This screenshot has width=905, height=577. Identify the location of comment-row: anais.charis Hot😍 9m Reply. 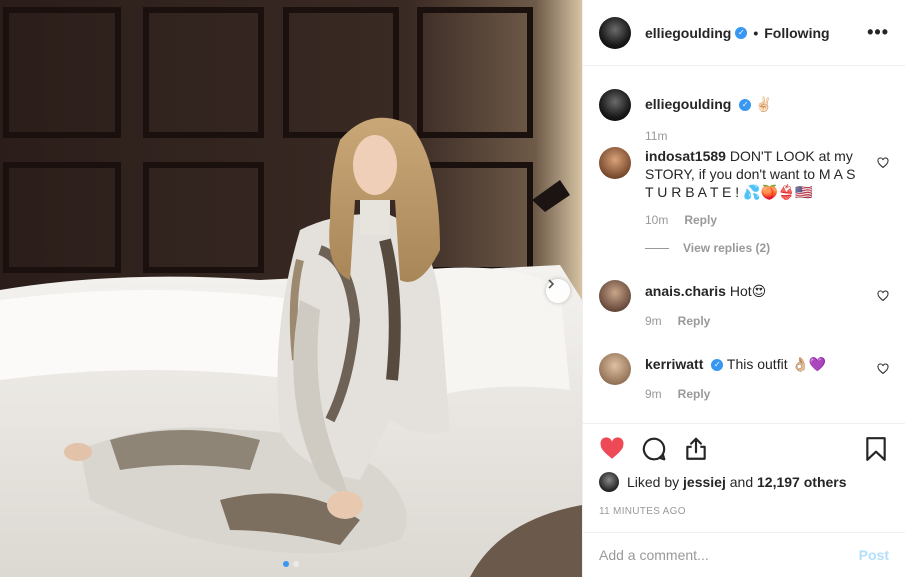
(744, 305).